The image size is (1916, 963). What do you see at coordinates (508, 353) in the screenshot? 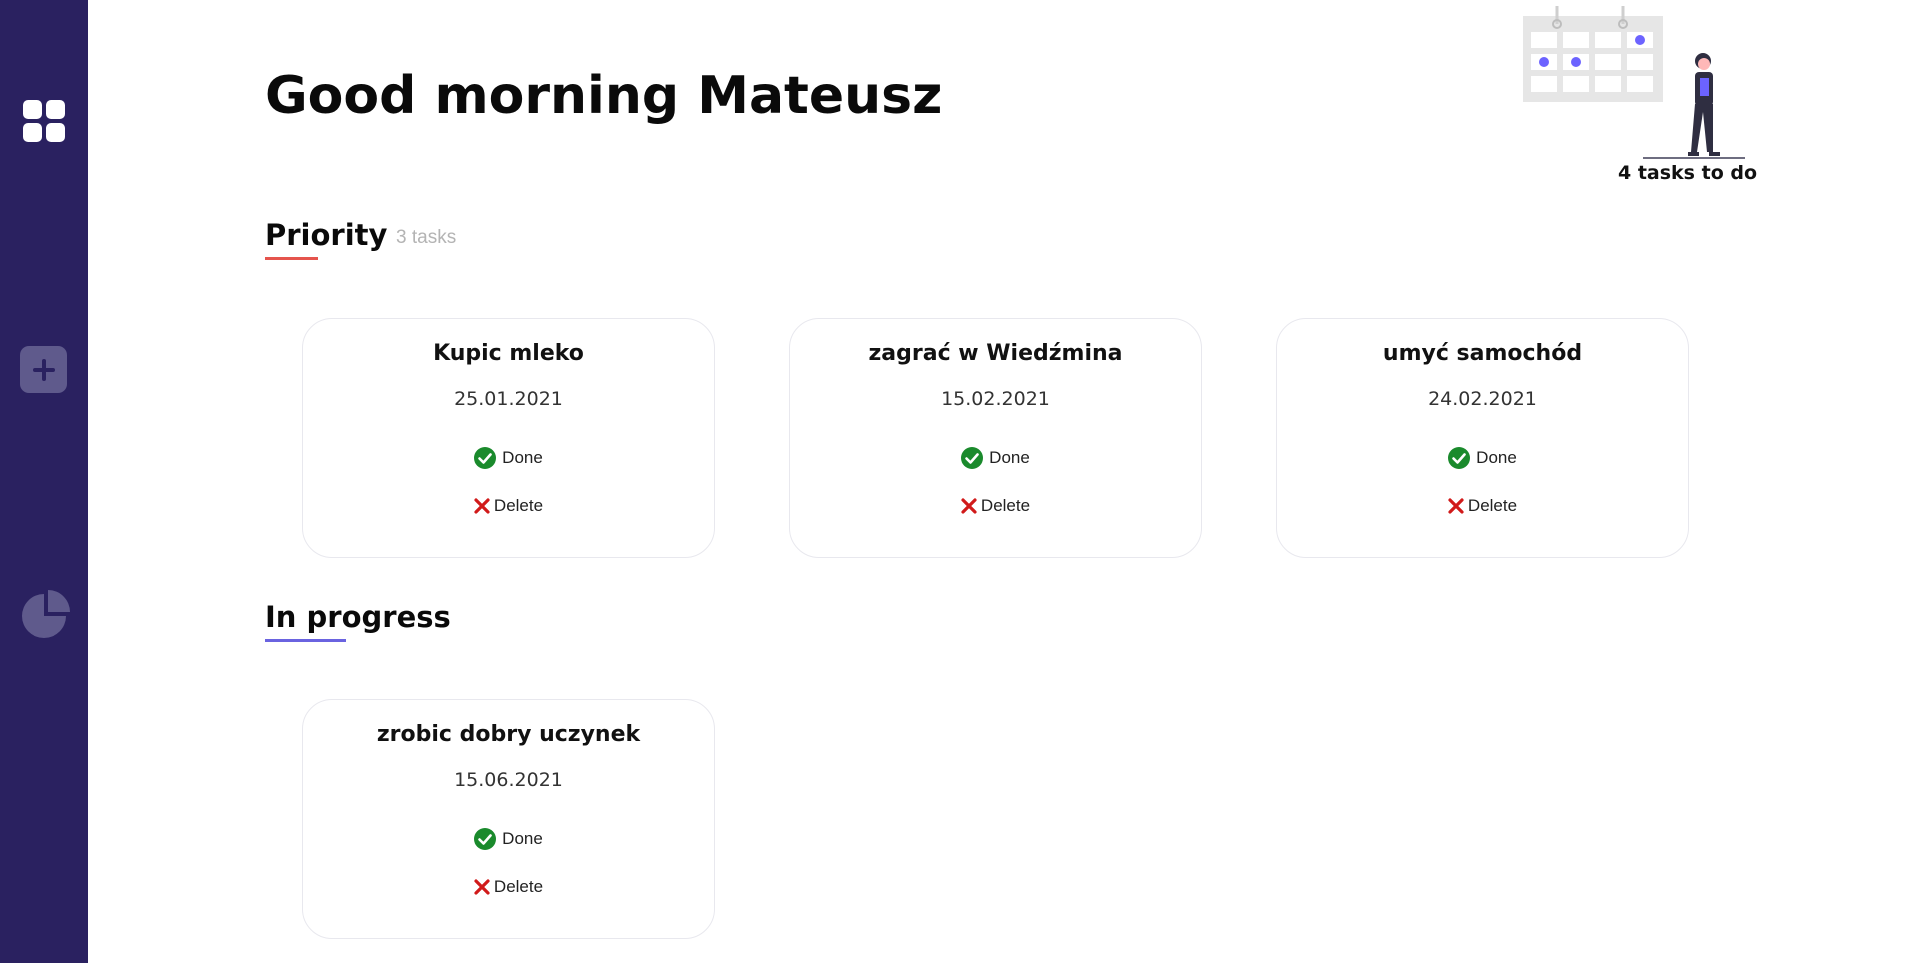
I see `task-title: Kupic mleko` at bounding box center [508, 353].